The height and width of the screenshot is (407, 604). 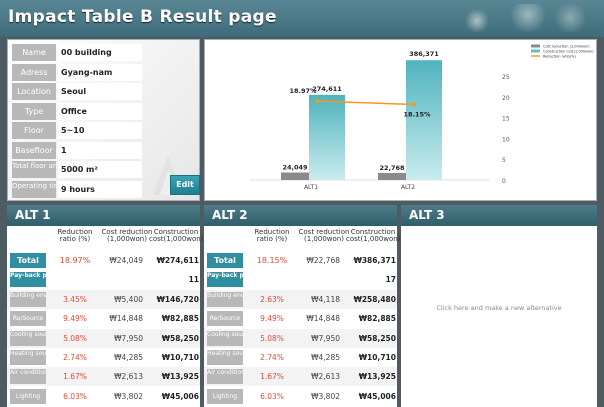 What do you see at coordinates (325, 396) in the screenshot?
I see `cost-reduction-cell: ₩3,802` at bounding box center [325, 396].